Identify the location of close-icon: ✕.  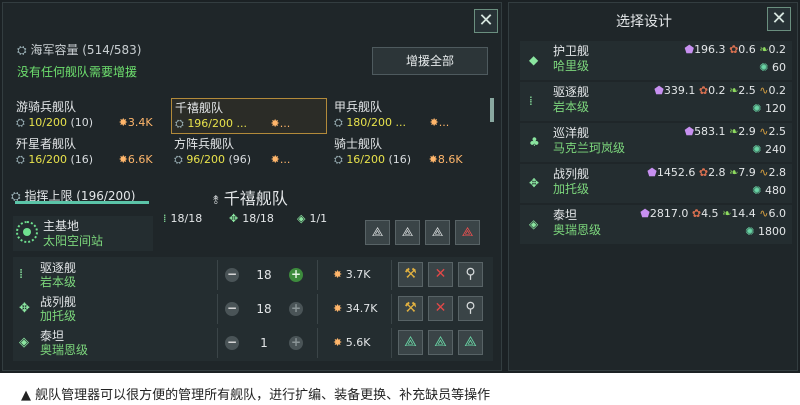
(486, 20).